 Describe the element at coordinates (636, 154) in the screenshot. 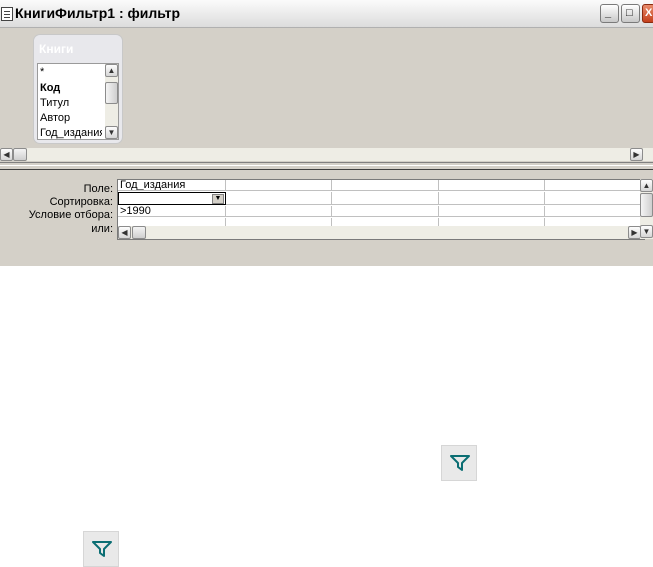

I see `scroll-right-icon: ▶` at that location.